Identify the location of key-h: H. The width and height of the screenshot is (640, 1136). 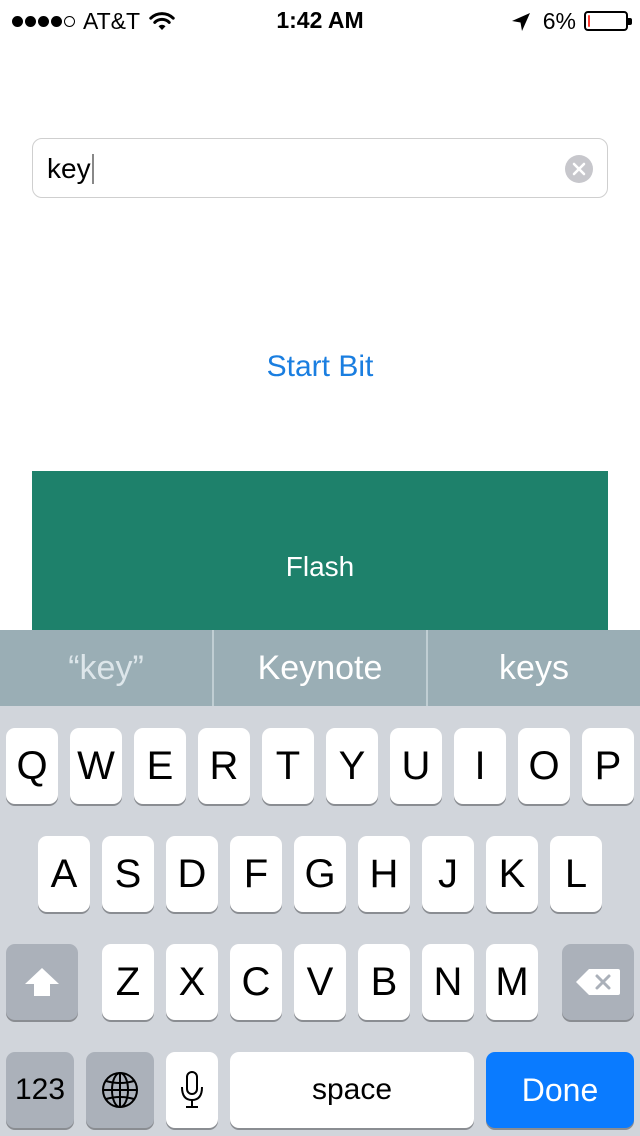
(384, 874).